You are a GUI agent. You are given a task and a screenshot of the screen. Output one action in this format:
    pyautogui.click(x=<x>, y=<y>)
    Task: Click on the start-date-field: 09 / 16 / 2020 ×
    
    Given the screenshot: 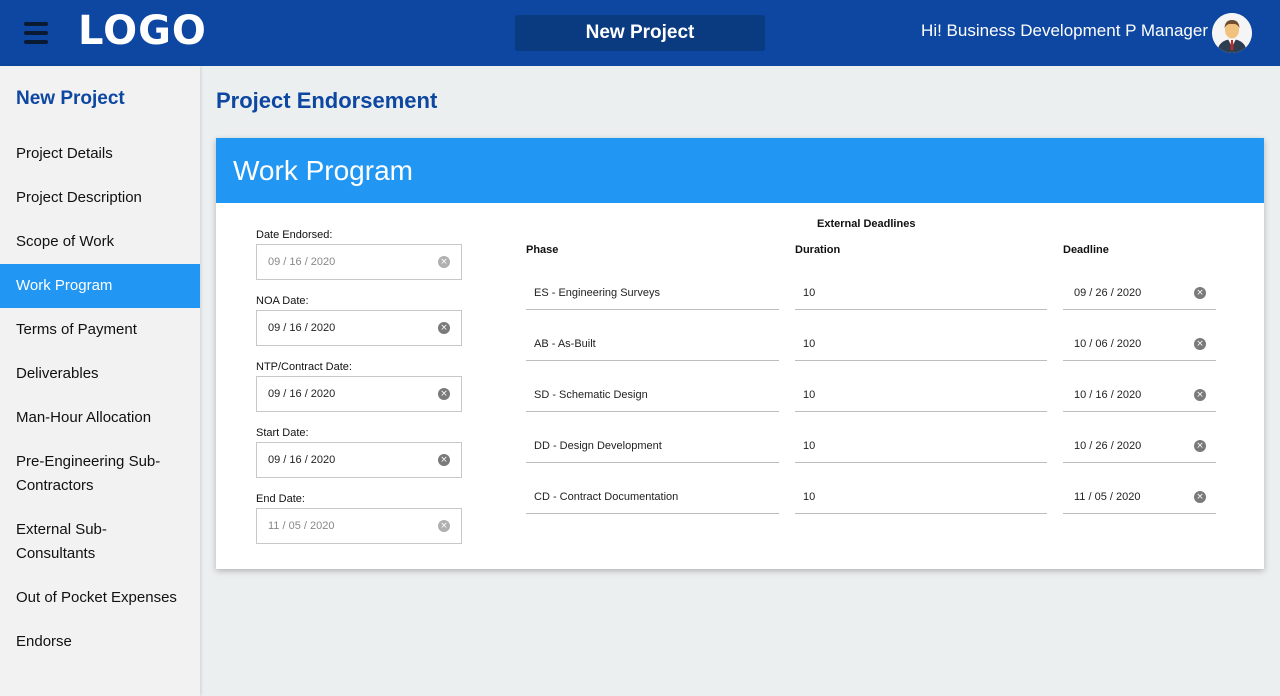 What is the action you would take?
    pyautogui.click(x=359, y=460)
    